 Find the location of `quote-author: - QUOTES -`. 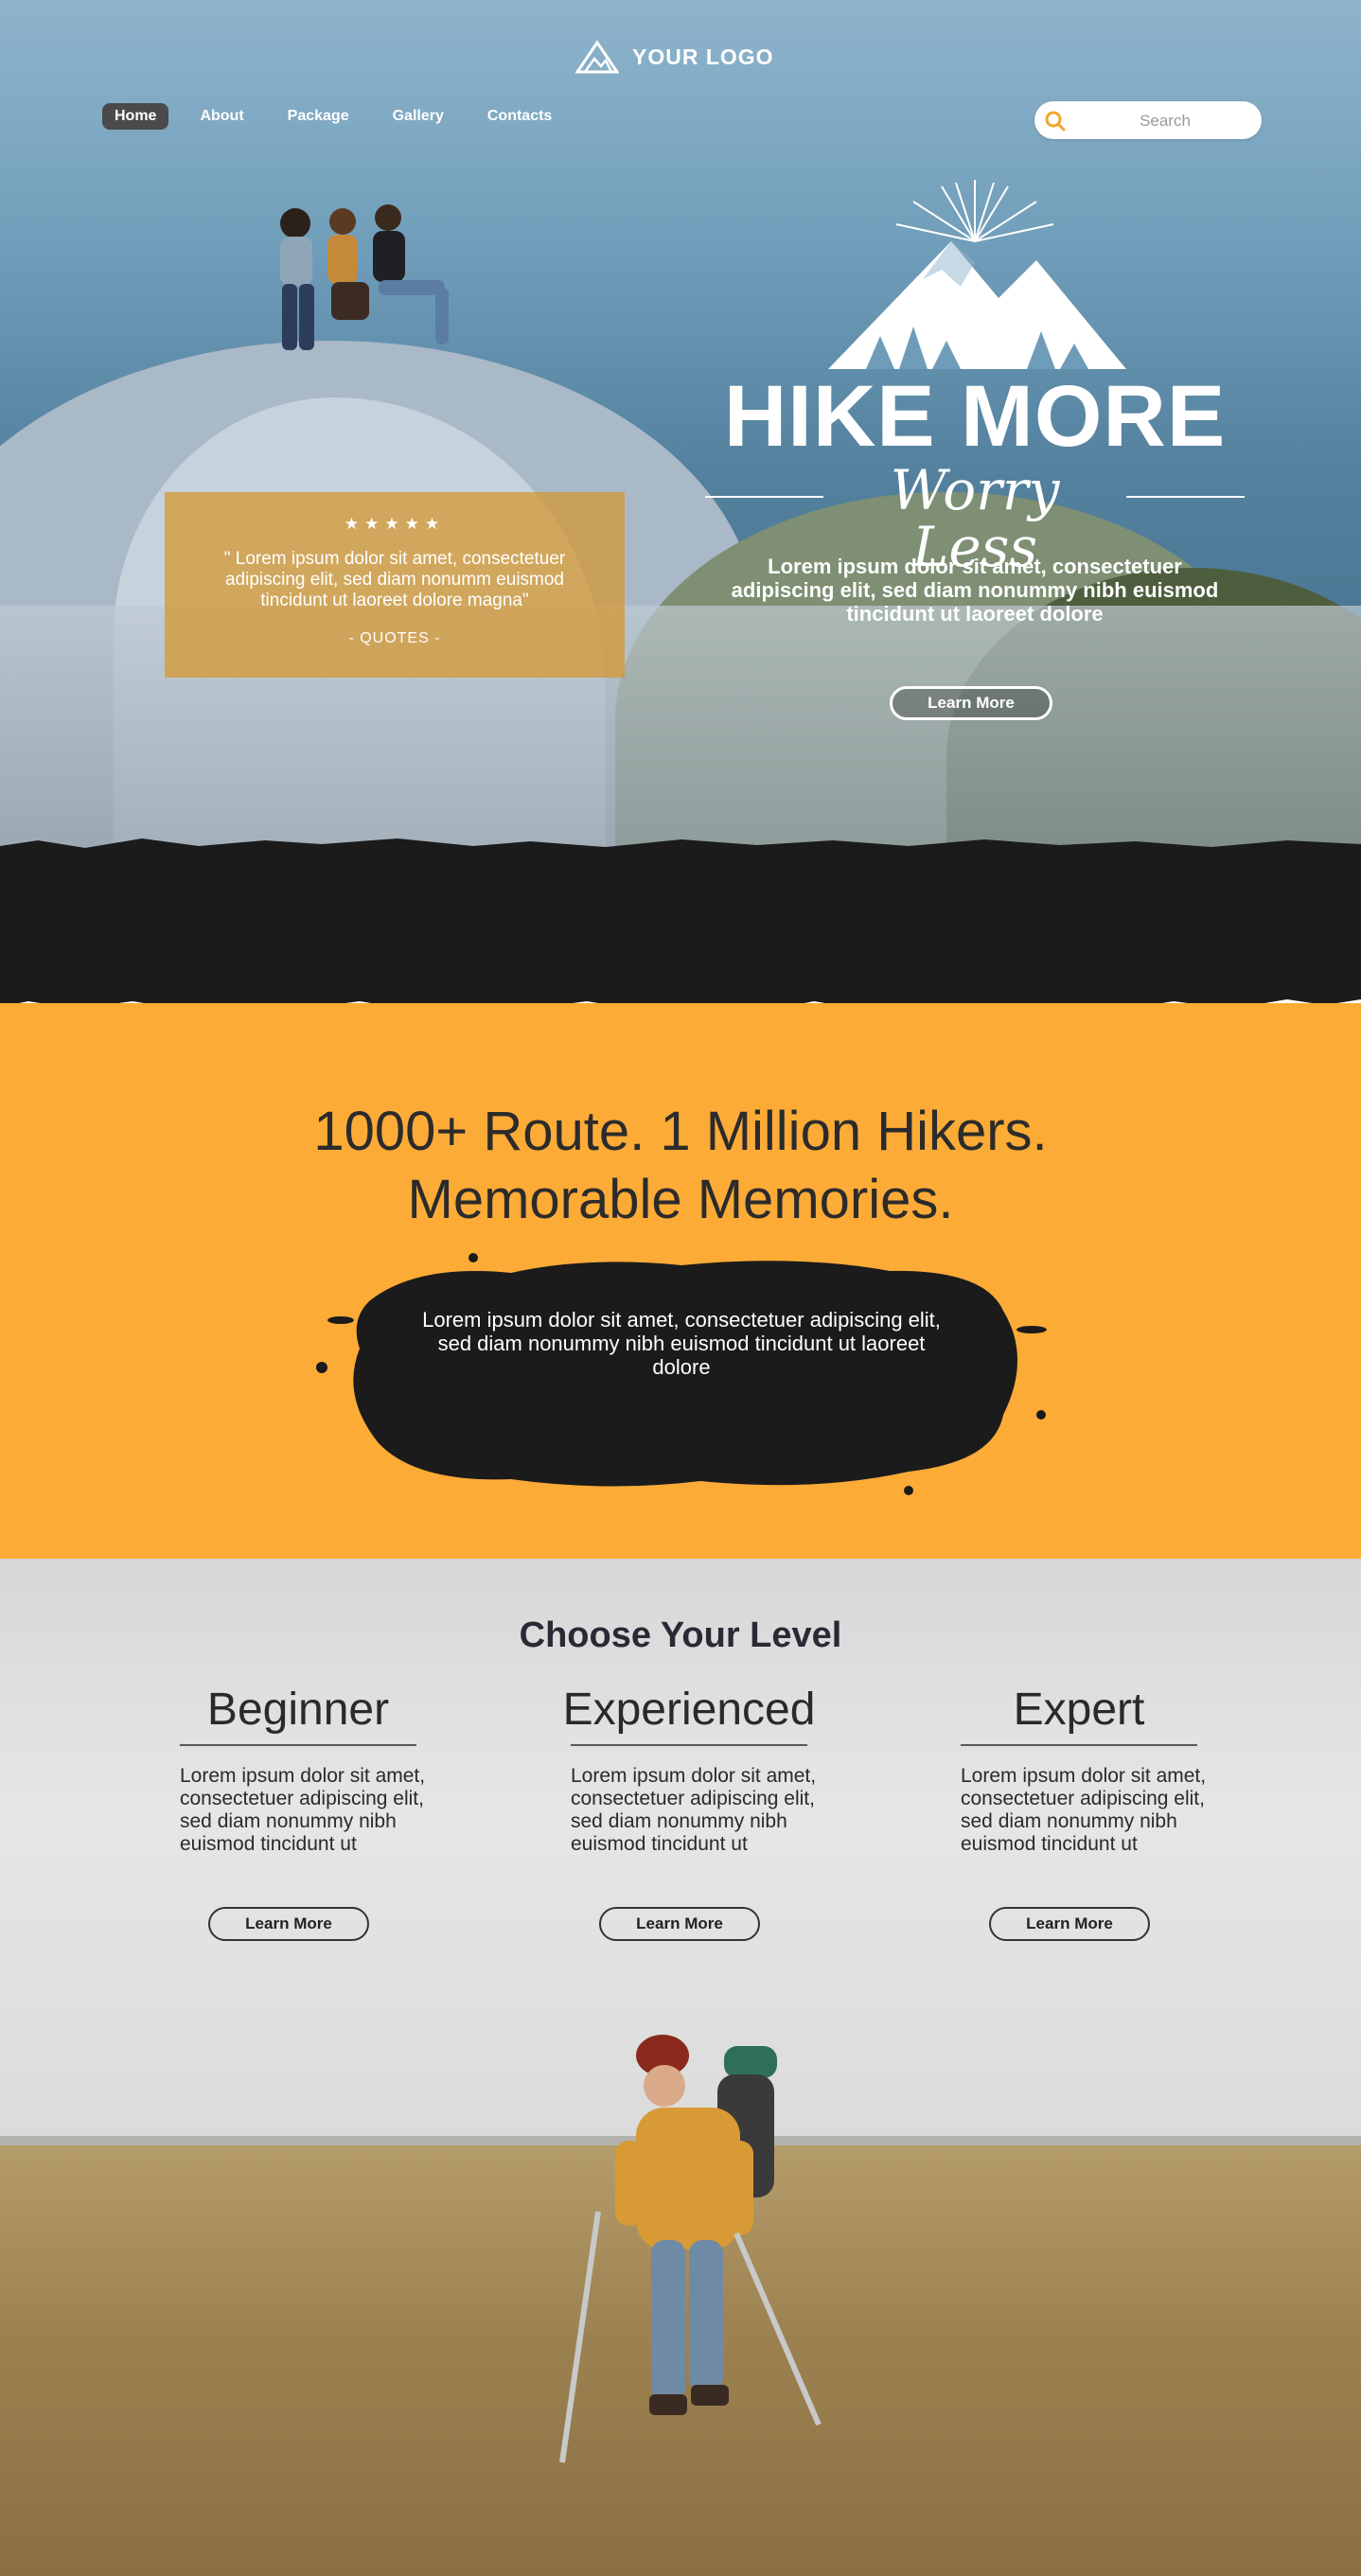

quote-author: - QUOTES - is located at coordinates (394, 638).